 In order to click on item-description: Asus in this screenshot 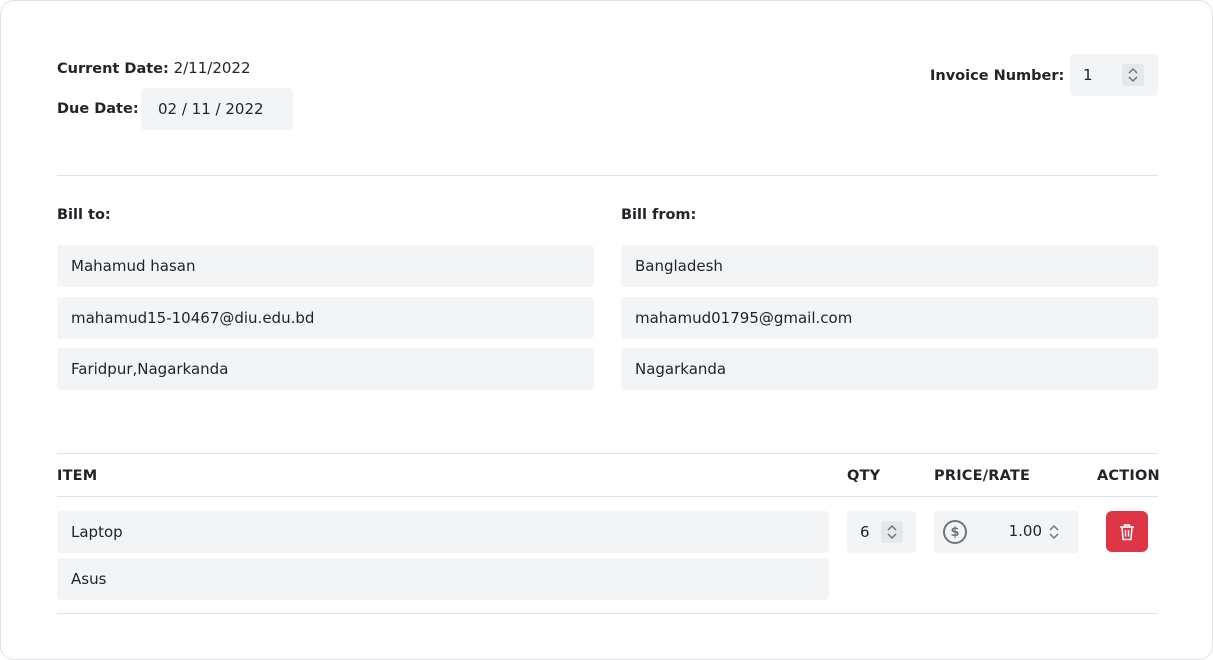, I will do `click(89, 579)`.